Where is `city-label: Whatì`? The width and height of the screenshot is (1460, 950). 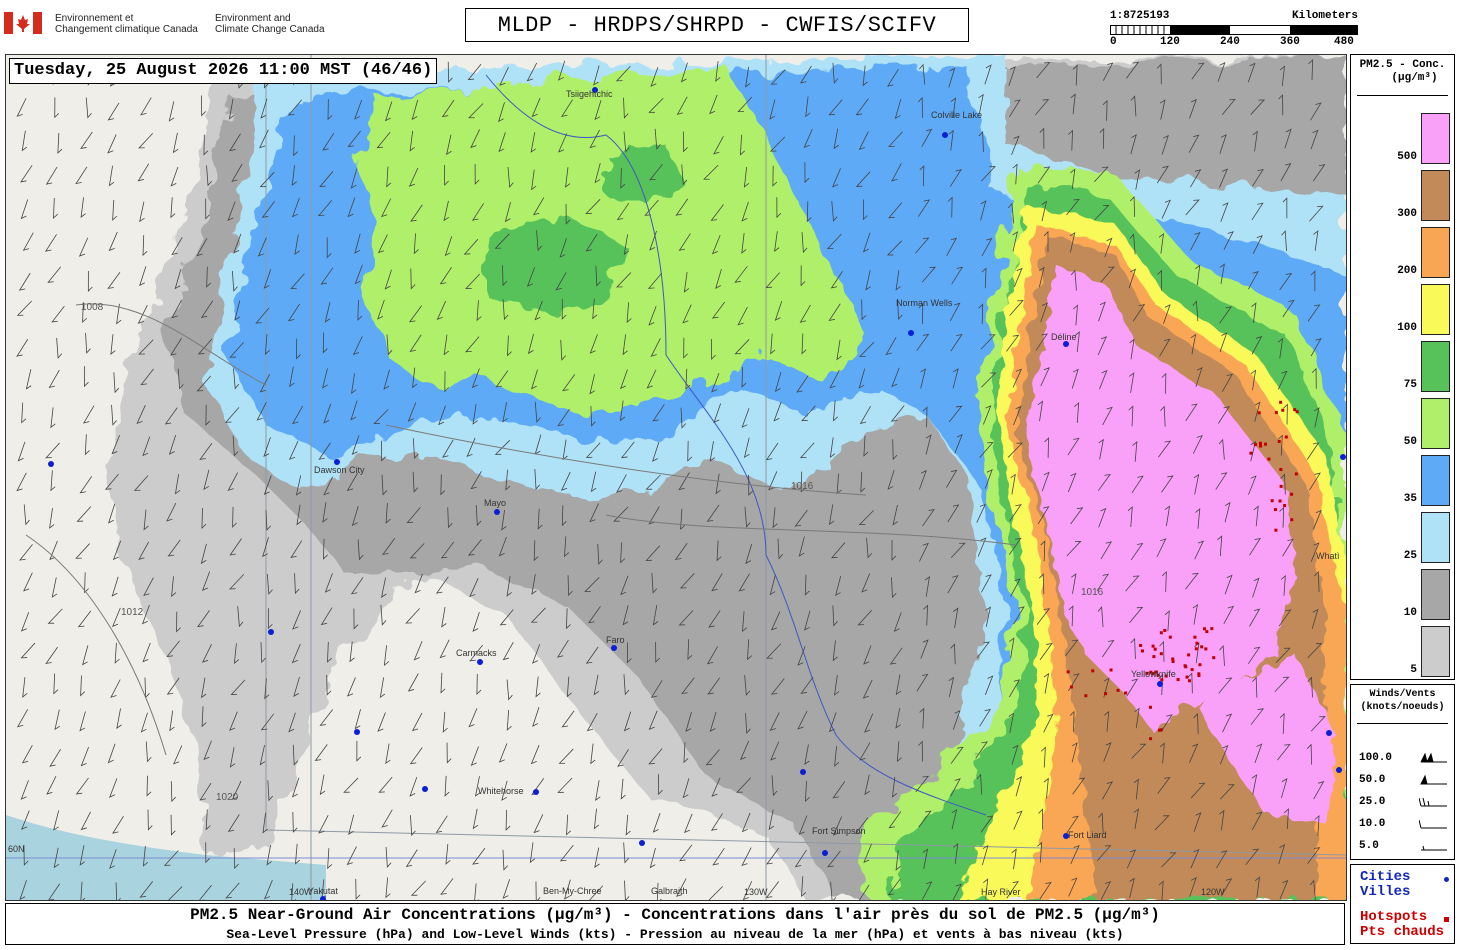
city-label: Whatì is located at coordinates (1328, 556).